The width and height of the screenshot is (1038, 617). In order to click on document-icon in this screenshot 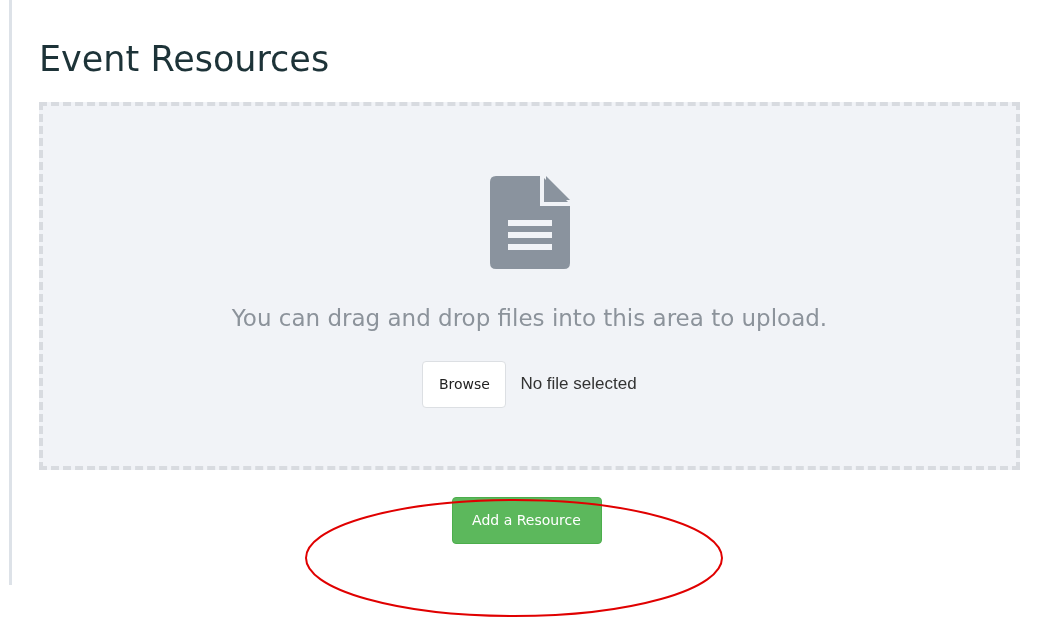, I will do `click(529, 222)`.